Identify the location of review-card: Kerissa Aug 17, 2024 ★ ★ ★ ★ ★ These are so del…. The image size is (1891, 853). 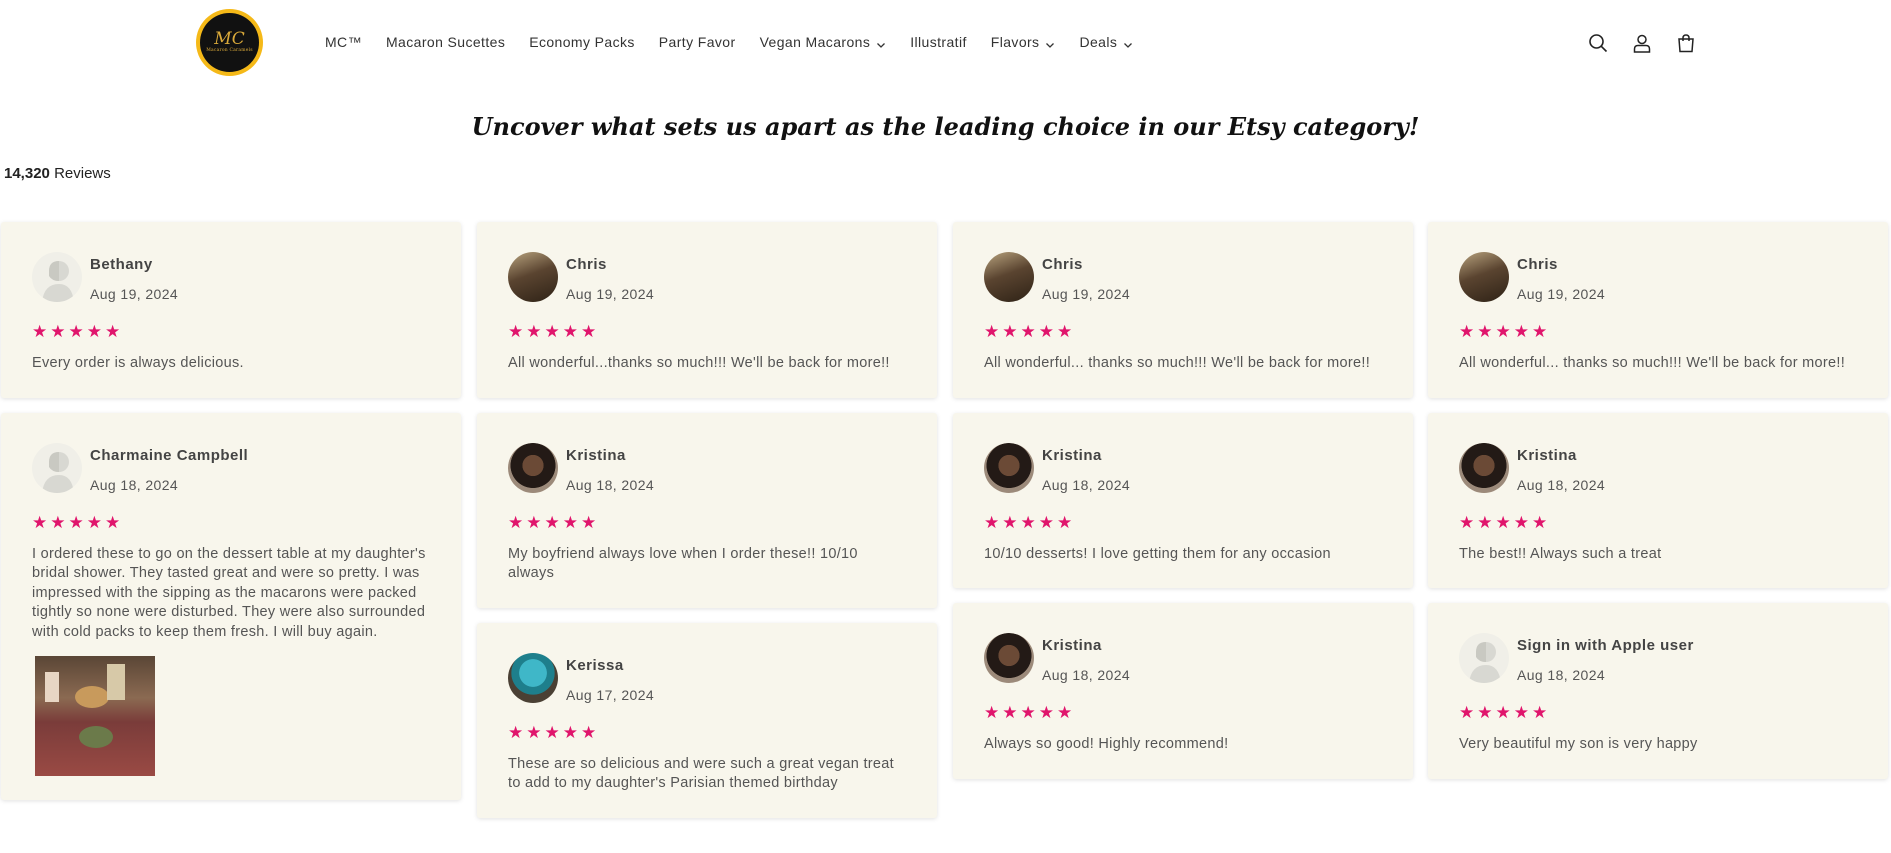
(707, 720).